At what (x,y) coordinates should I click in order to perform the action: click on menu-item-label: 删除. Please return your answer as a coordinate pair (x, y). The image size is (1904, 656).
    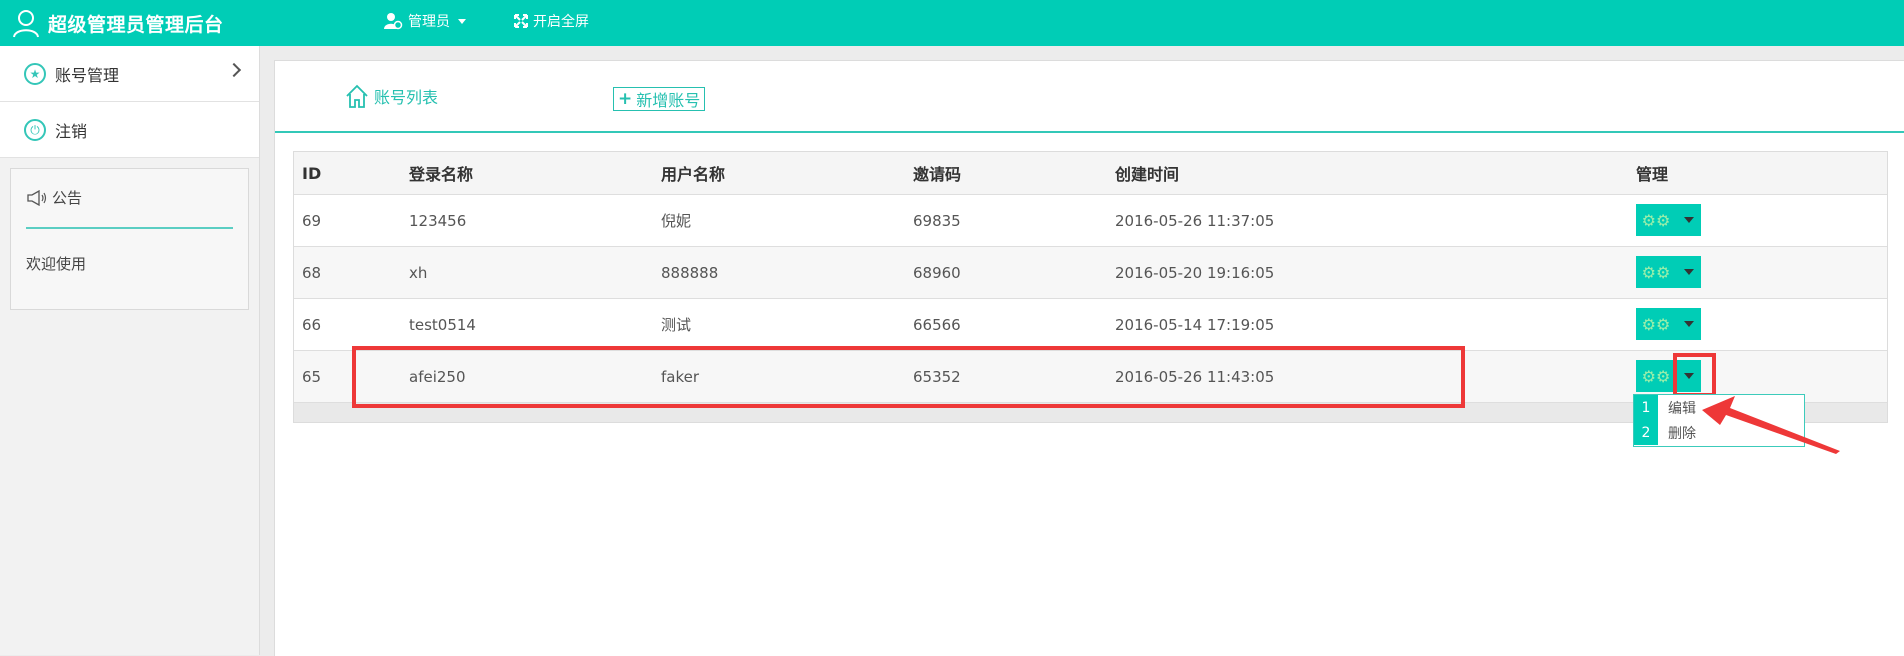
    Looking at the image, I should click on (1682, 433).